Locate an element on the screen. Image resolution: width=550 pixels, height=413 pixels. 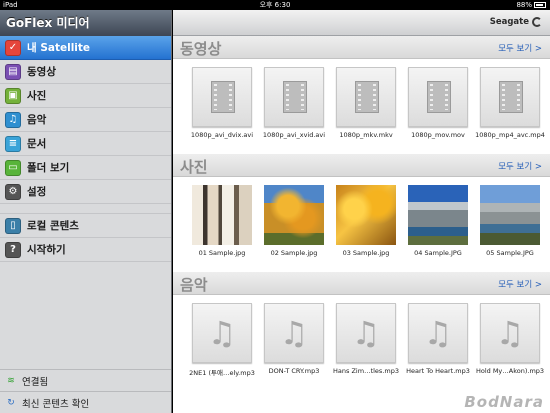
file-name: 04 Sample.JPG is located at coordinates (438, 253).